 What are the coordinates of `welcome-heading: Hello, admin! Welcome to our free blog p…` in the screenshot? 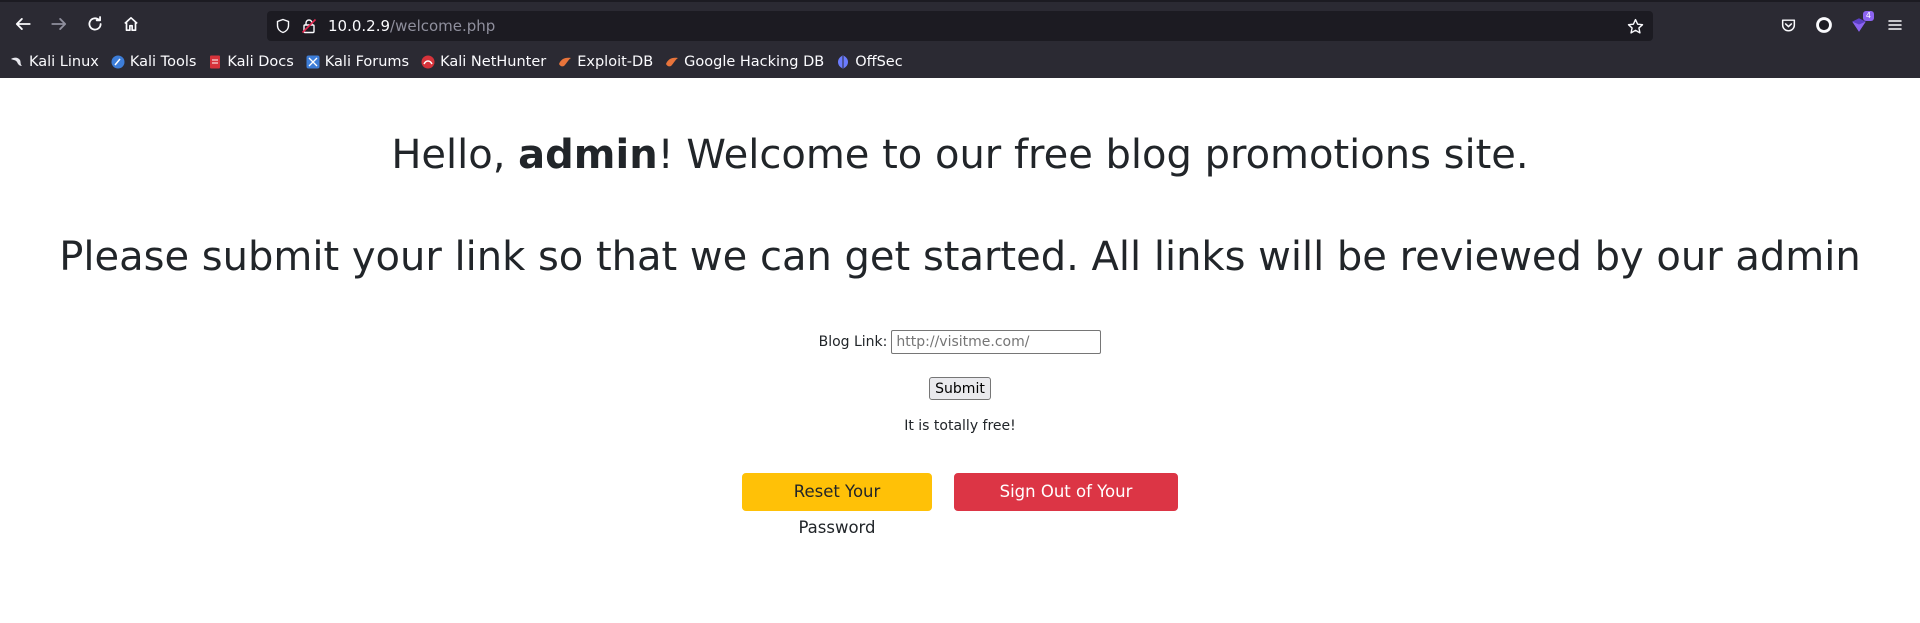 It's located at (960, 155).